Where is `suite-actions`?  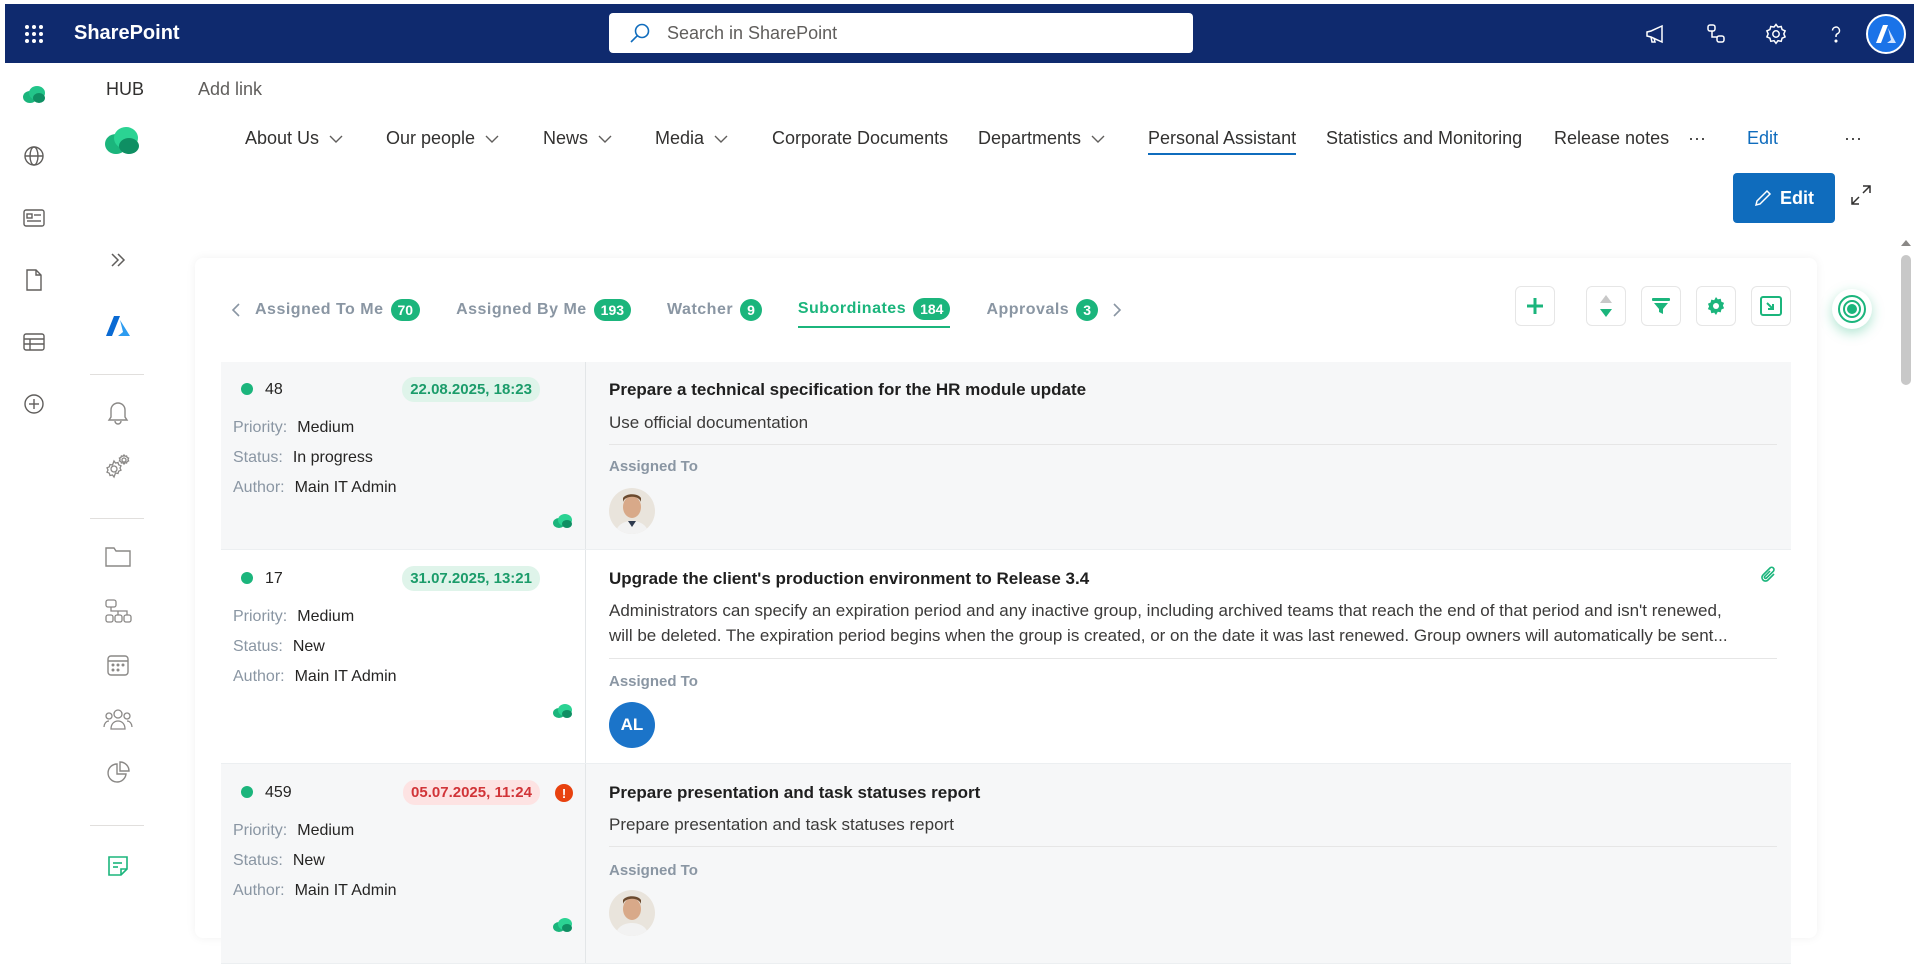 suite-actions is located at coordinates (1770, 33).